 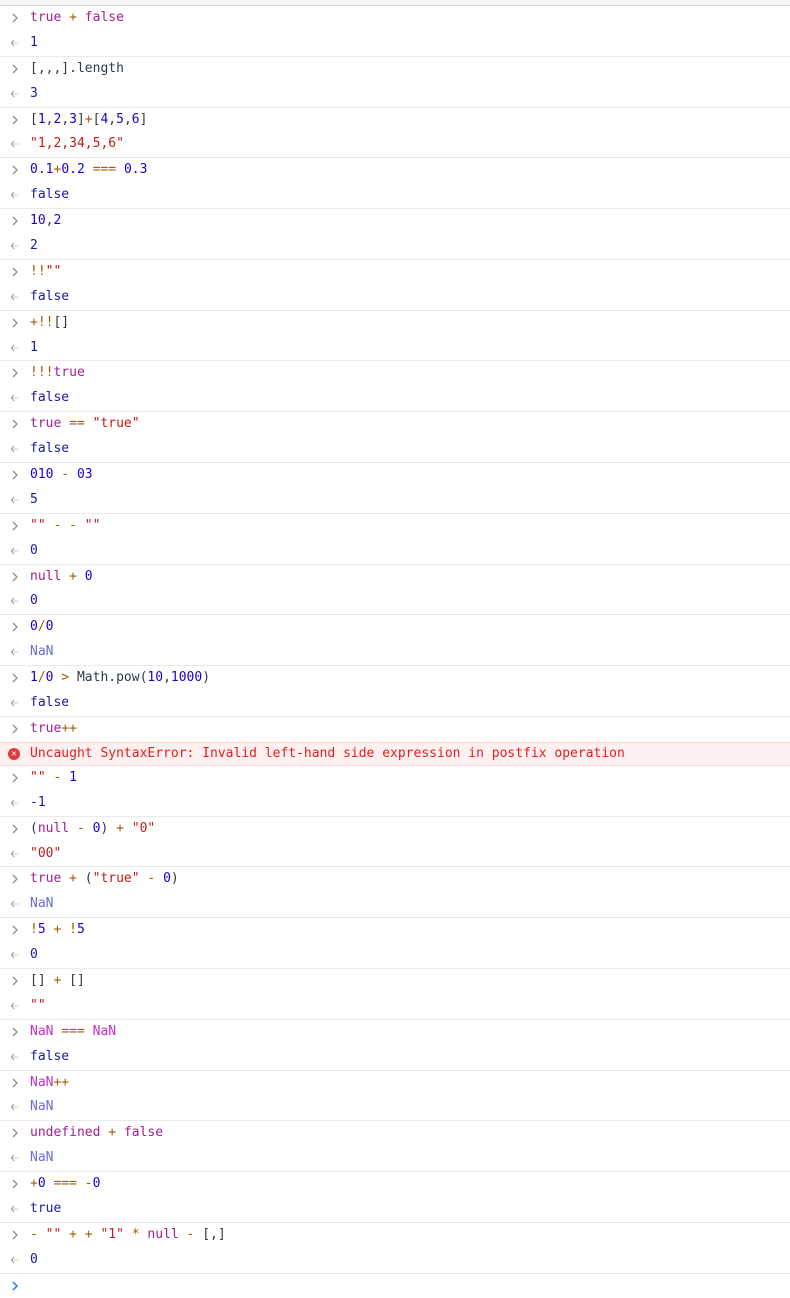 I want to click on console-entry: true + false 1, so click(x=395, y=31).